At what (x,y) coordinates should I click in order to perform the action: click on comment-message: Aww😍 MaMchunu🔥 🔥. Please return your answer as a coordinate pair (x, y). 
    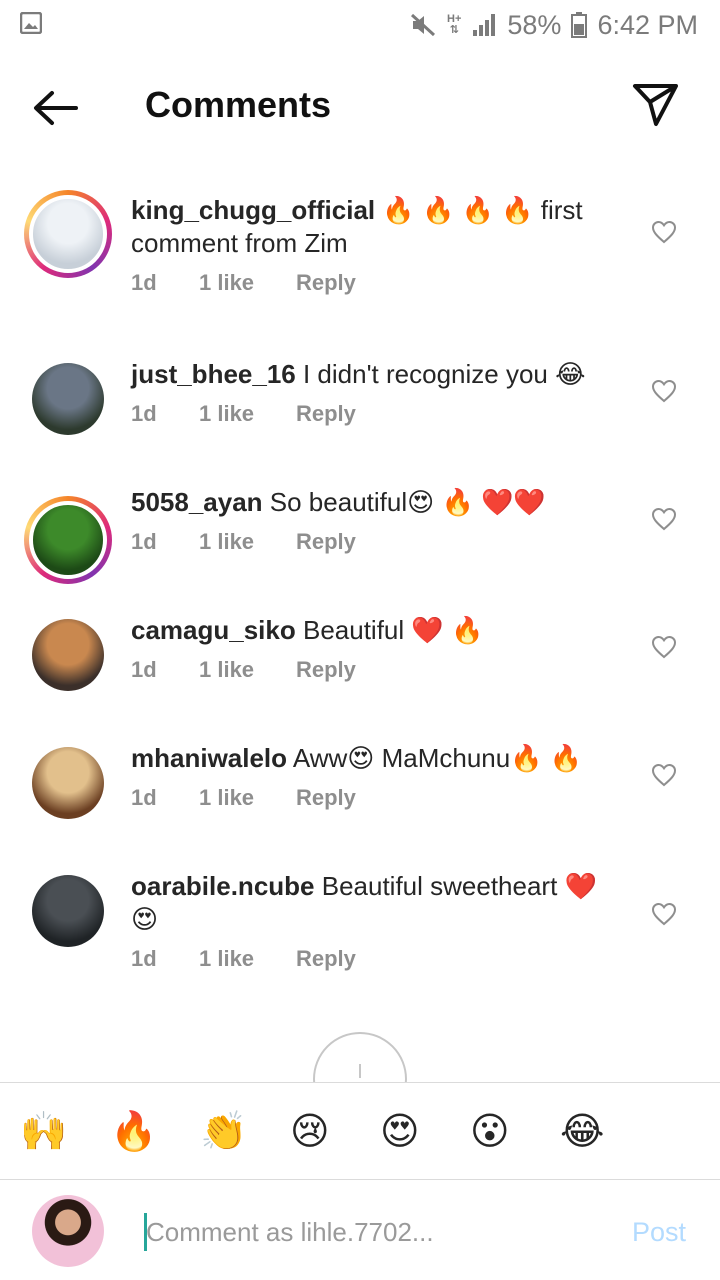
    Looking at the image, I should click on (435, 758).